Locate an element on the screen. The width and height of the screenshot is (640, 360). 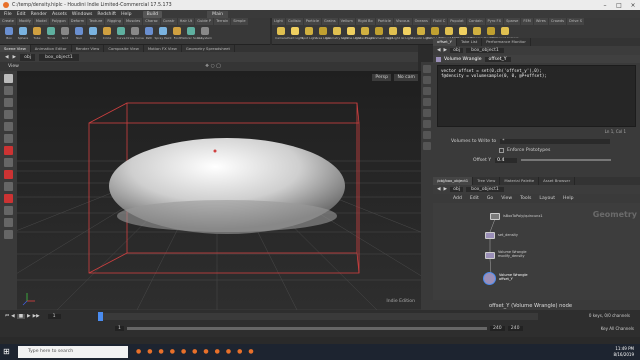
tab-take-list: Take List is located at coordinates (470, 42).